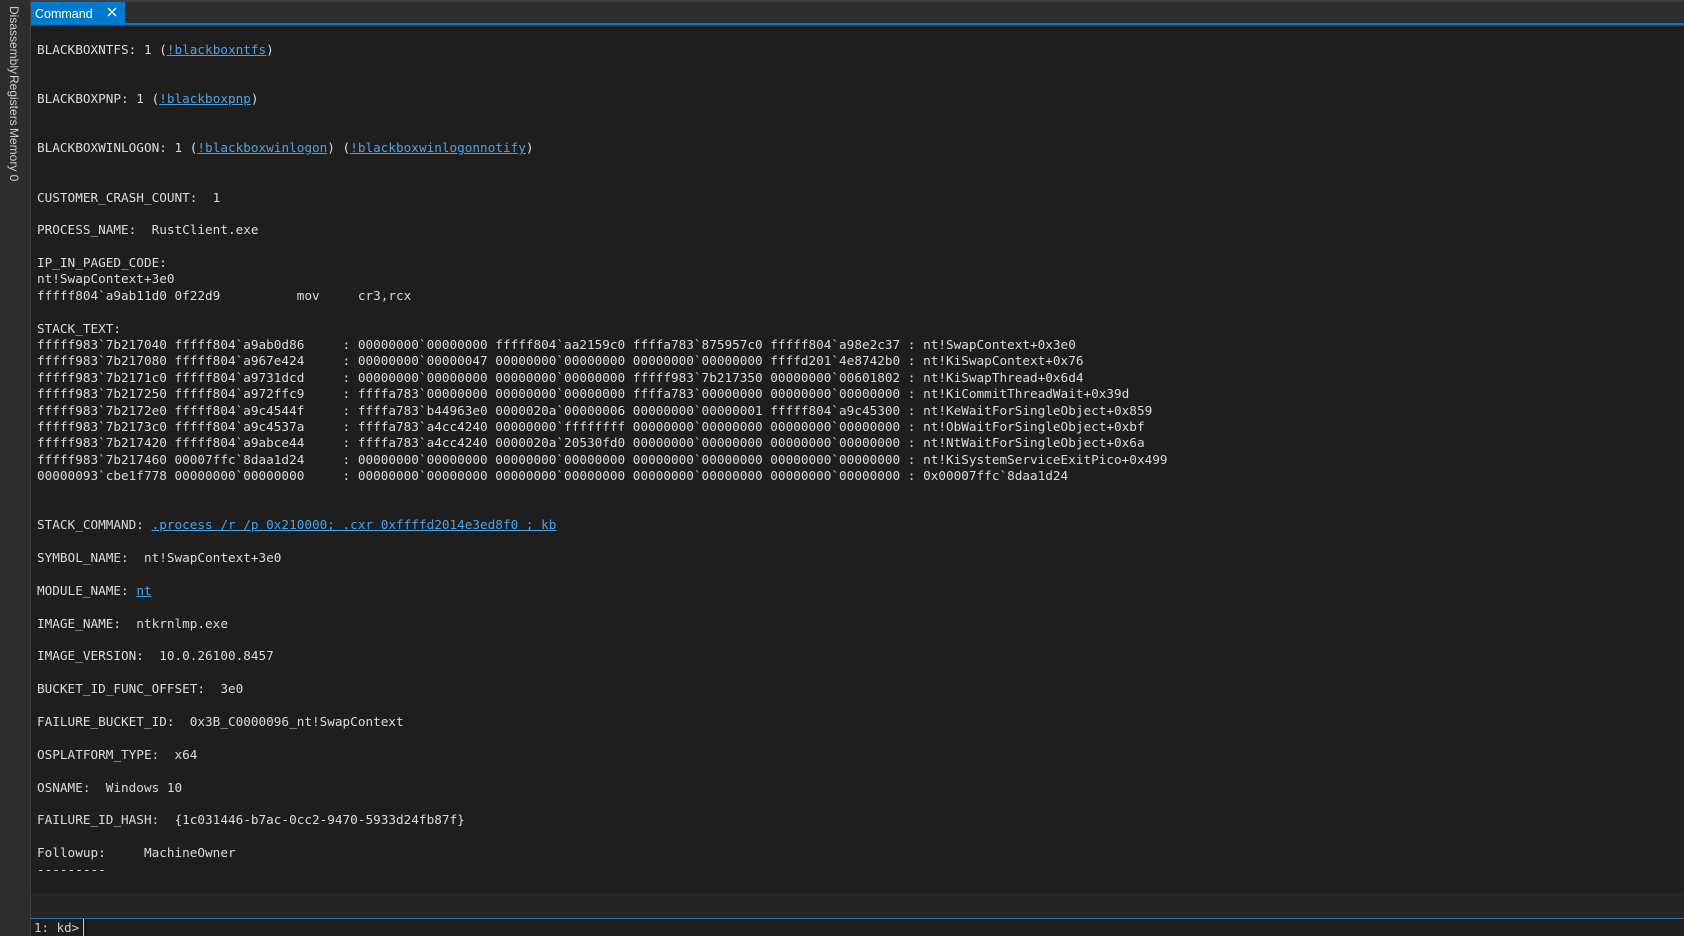 Image resolution: width=1684 pixels, height=936 pixels. Describe the element at coordinates (602, 230) in the screenshot. I see `output-line: PROCESS_NAME: RustClient.exe` at that location.